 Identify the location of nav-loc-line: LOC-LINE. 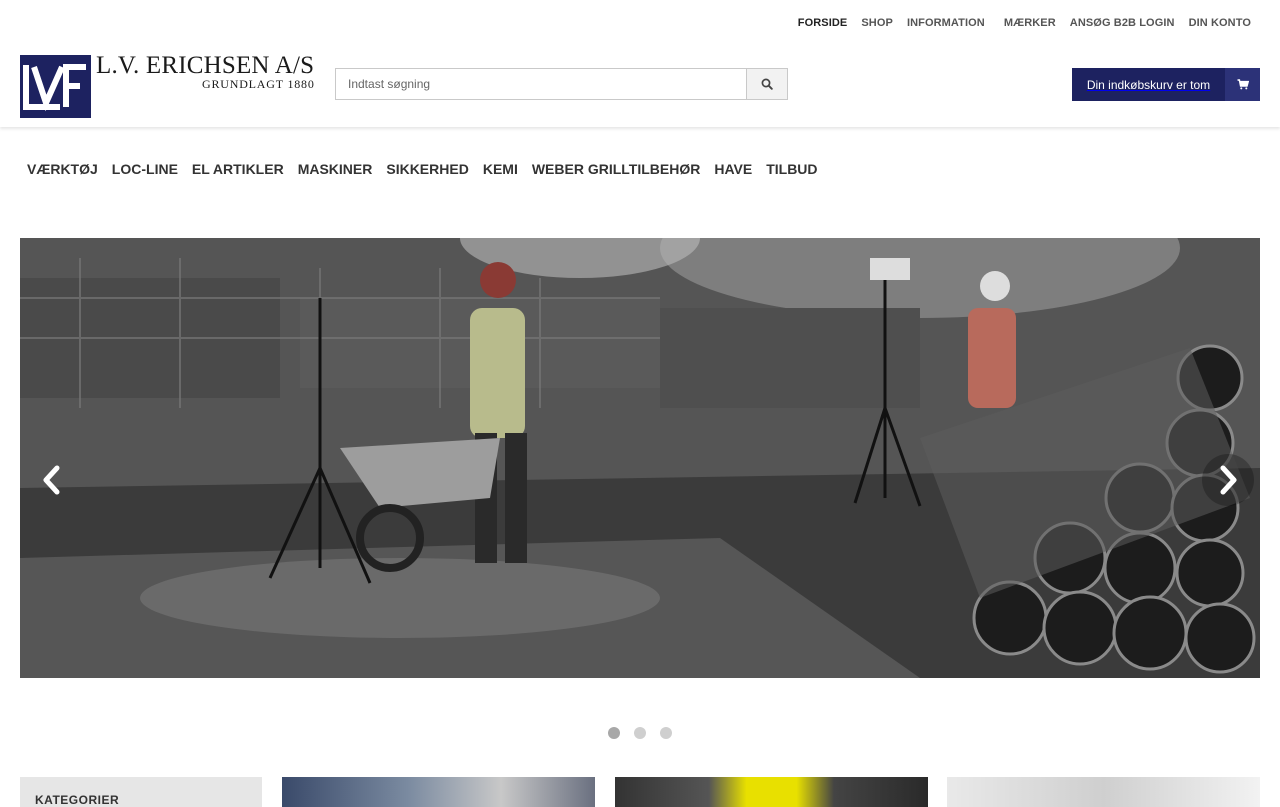
(145, 169).